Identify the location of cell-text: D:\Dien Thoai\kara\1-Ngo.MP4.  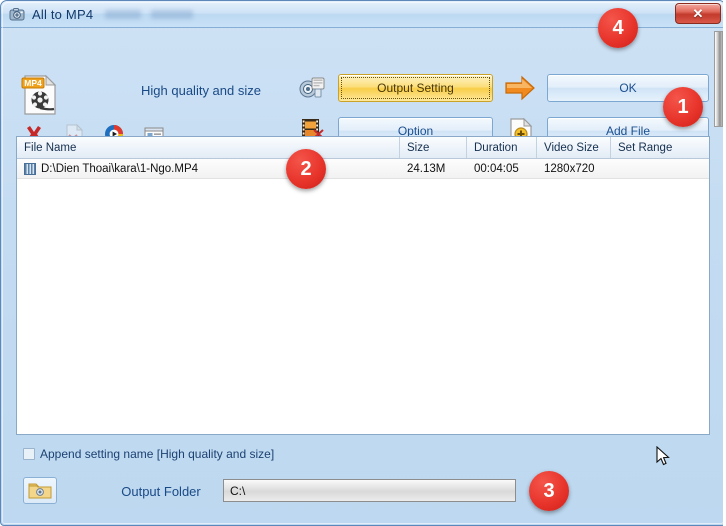
(120, 168).